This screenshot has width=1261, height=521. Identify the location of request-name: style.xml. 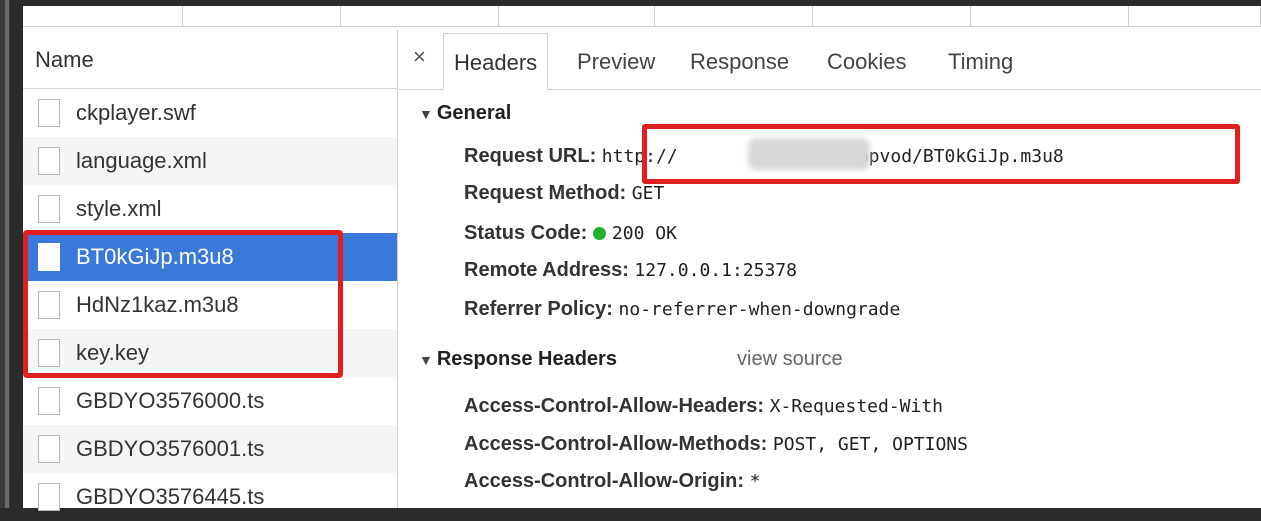
(119, 208).